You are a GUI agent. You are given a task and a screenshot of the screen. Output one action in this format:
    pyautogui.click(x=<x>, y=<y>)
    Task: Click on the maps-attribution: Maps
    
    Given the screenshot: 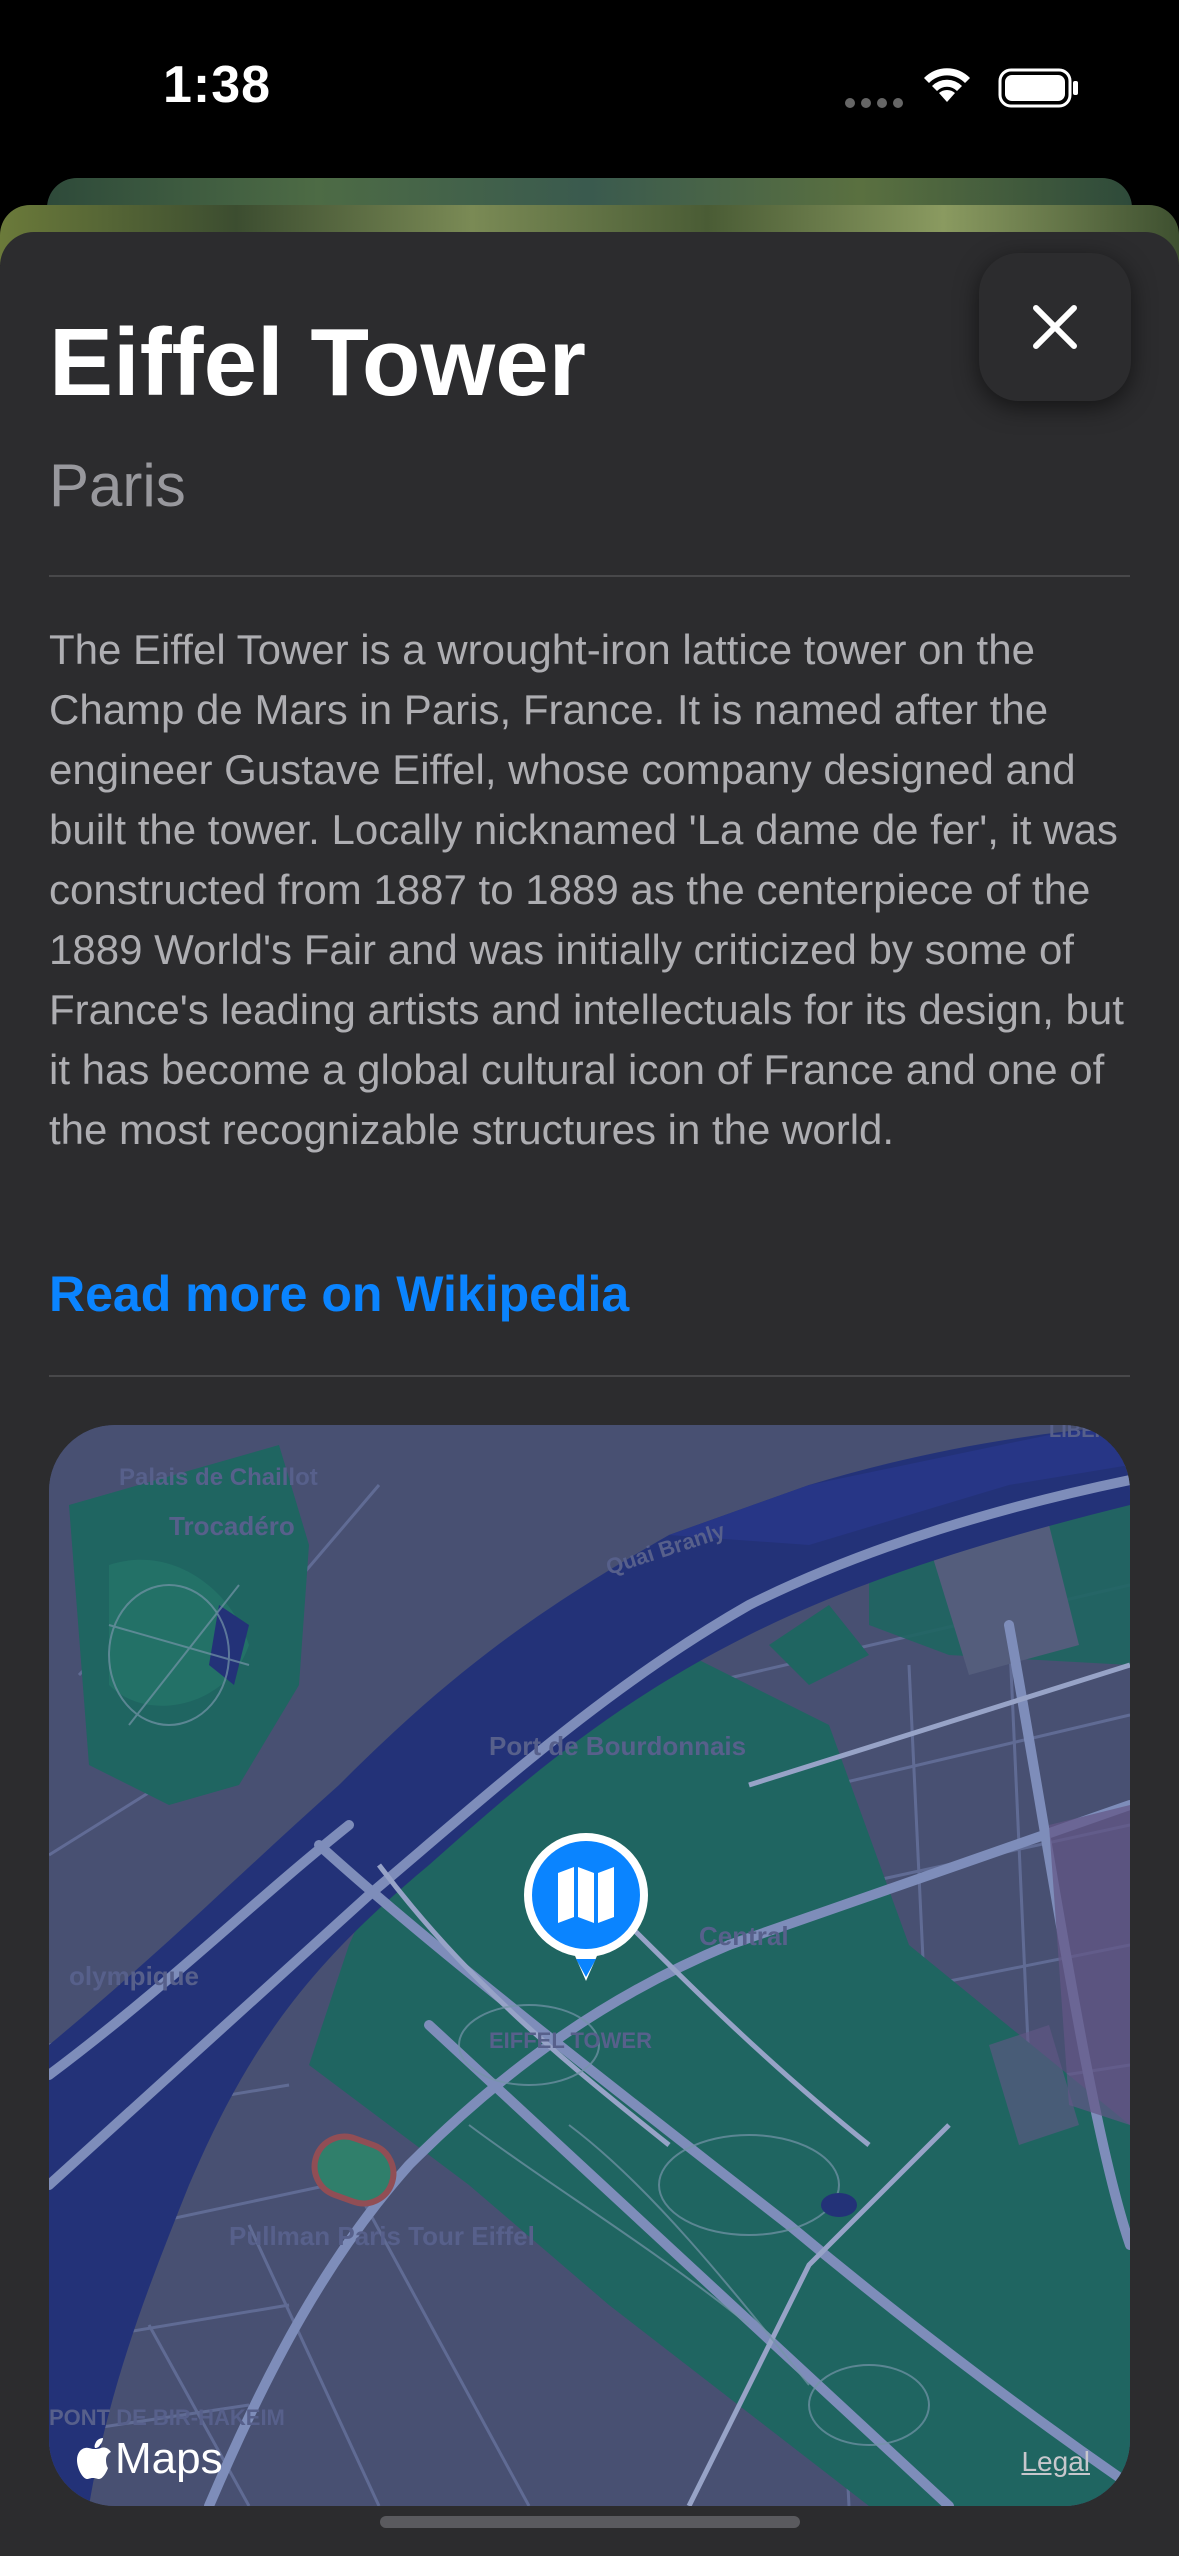 What is the action you would take?
    pyautogui.click(x=150, y=2459)
    